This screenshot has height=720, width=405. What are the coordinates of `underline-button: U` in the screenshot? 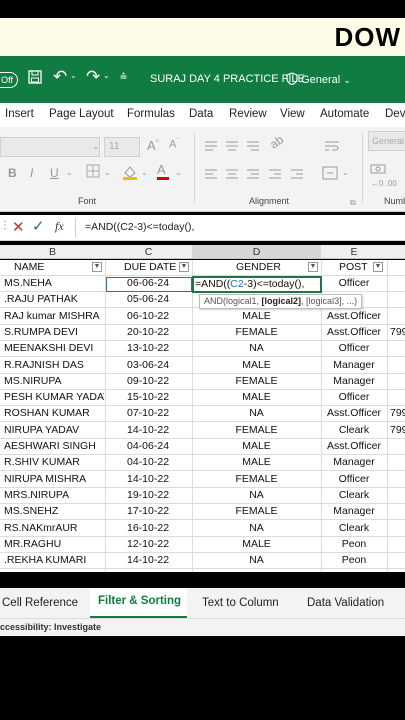 It's located at (54, 173).